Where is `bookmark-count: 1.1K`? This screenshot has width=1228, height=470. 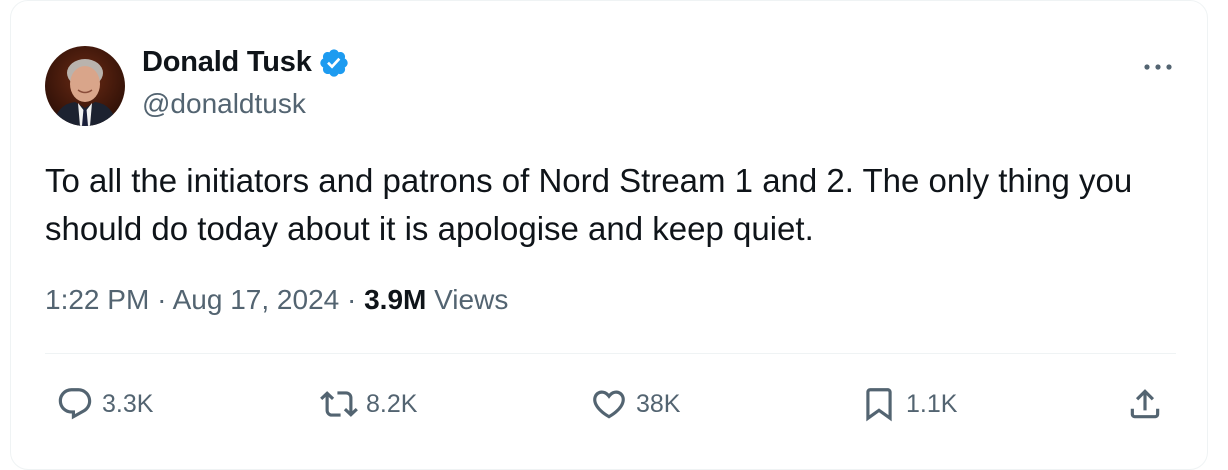
bookmark-count: 1.1K is located at coordinates (932, 403).